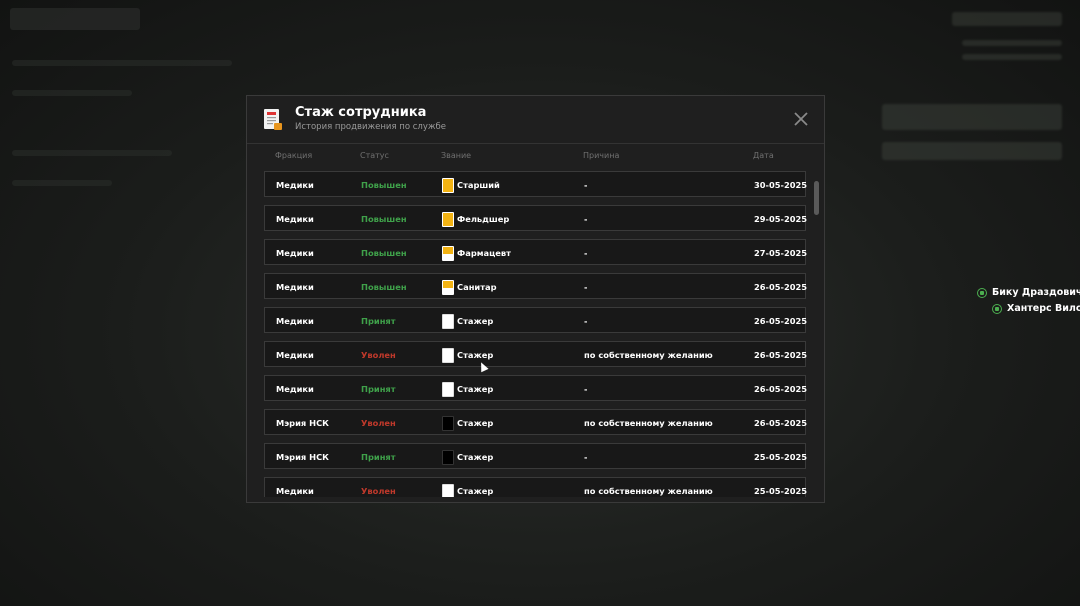 Image resolution: width=1080 pixels, height=606 pixels. Describe the element at coordinates (477, 287) in the screenshot. I see `row-rank: Санитар` at that location.